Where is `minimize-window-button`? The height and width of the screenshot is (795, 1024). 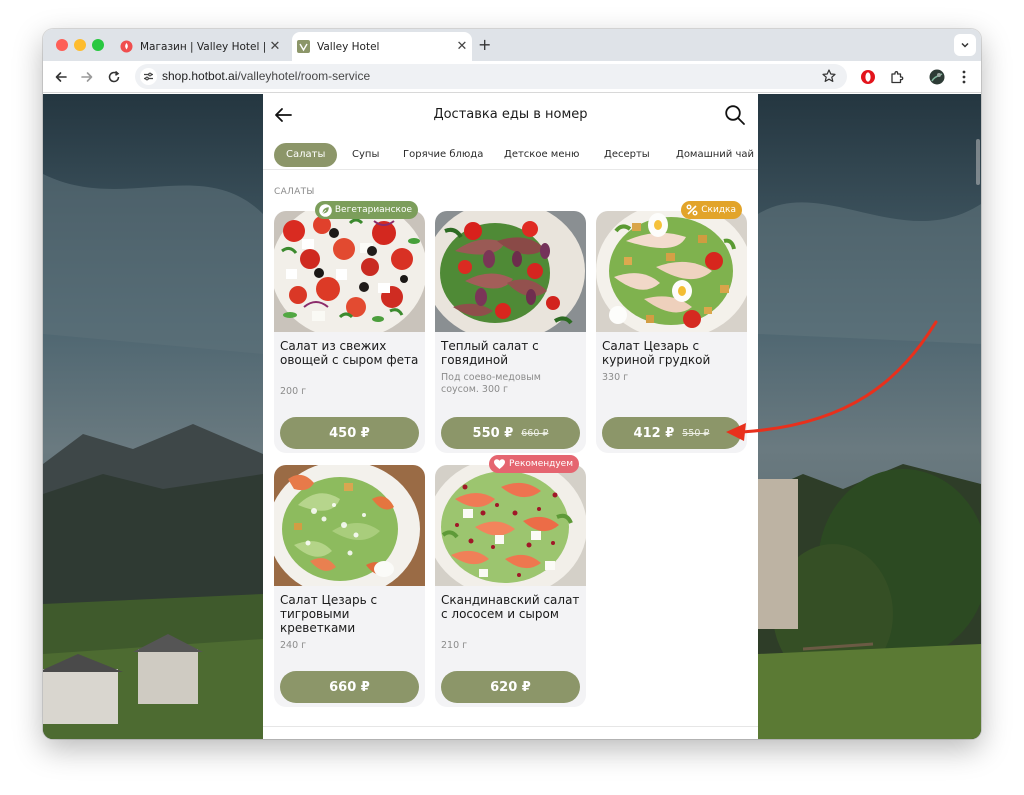
minimize-window-button is located at coordinates (80, 45).